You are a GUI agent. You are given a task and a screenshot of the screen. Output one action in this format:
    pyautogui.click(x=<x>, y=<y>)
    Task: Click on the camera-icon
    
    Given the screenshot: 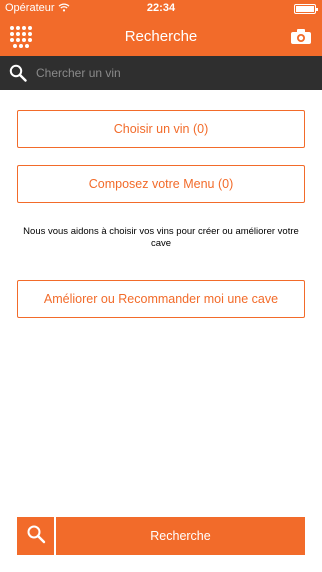 What is the action you would take?
    pyautogui.click(x=301, y=36)
    